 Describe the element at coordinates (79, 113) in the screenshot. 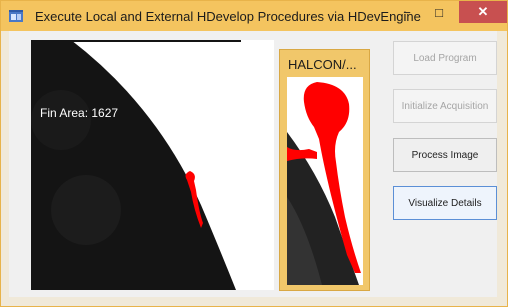

I see `fin-area-label: Fin Area: 1627` at that location.